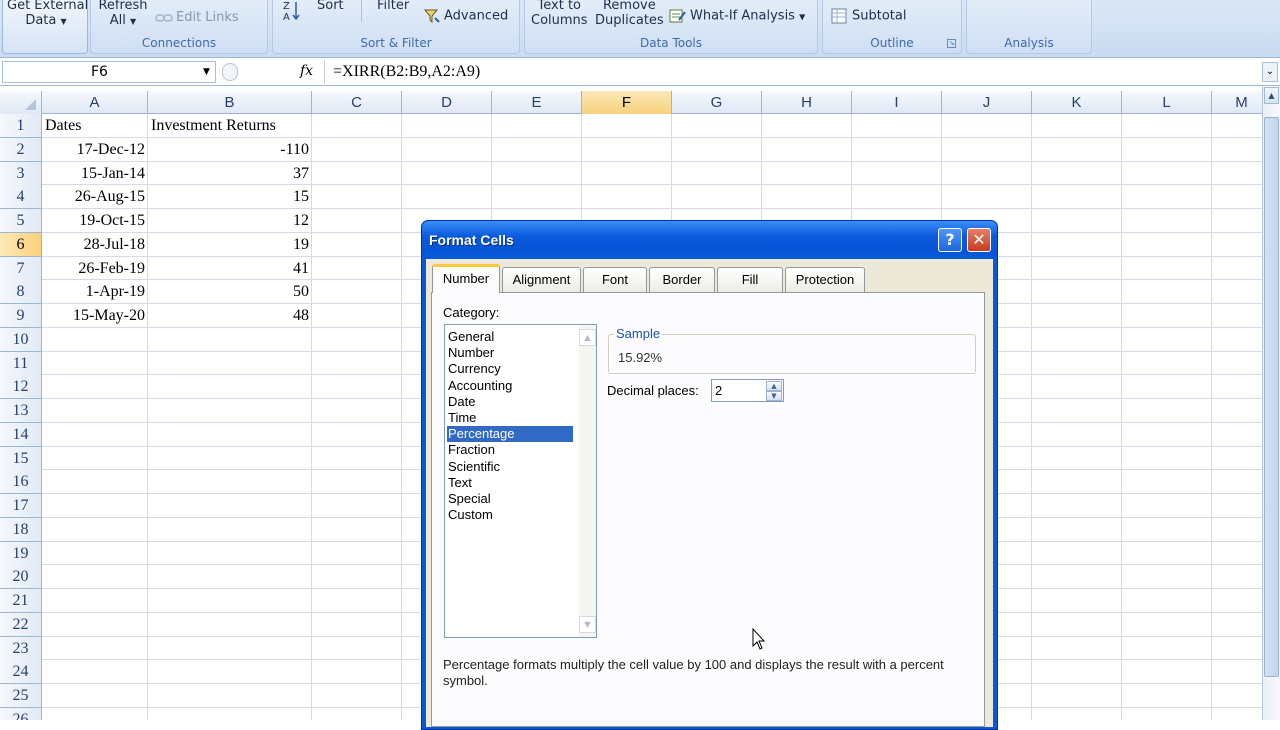  Describe the element at coordinates (21, 387) in the screenshot. I see `row-header-12: 12` at that location.